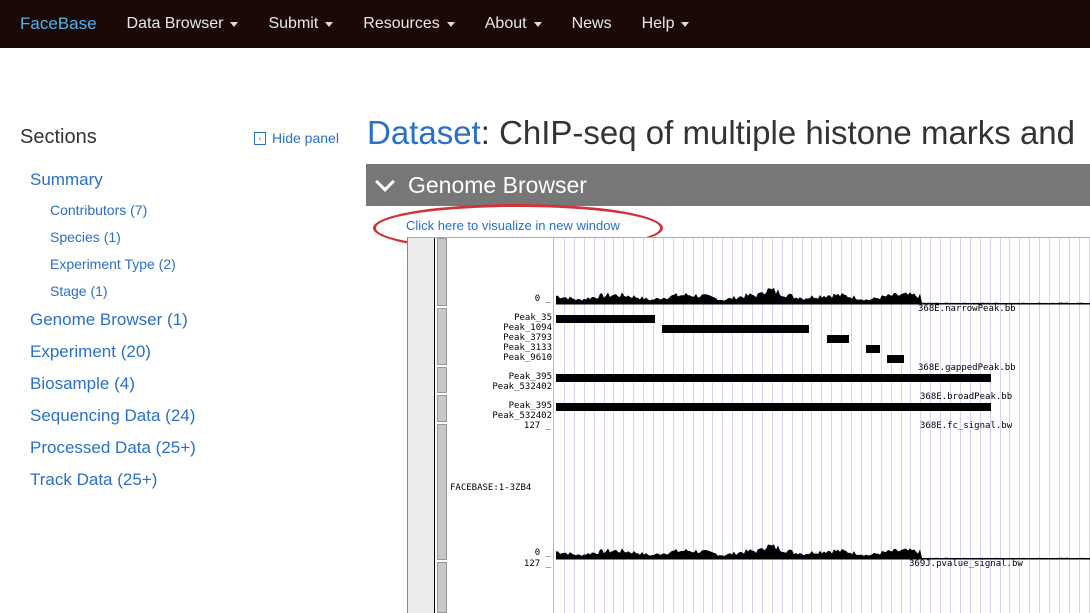 The image size is (1090, 613). What do you see at coordinates (109, 320) in the screenshot?
I see `sidebar-item: Genome Browser (1)` at bounding box center [109, 320].